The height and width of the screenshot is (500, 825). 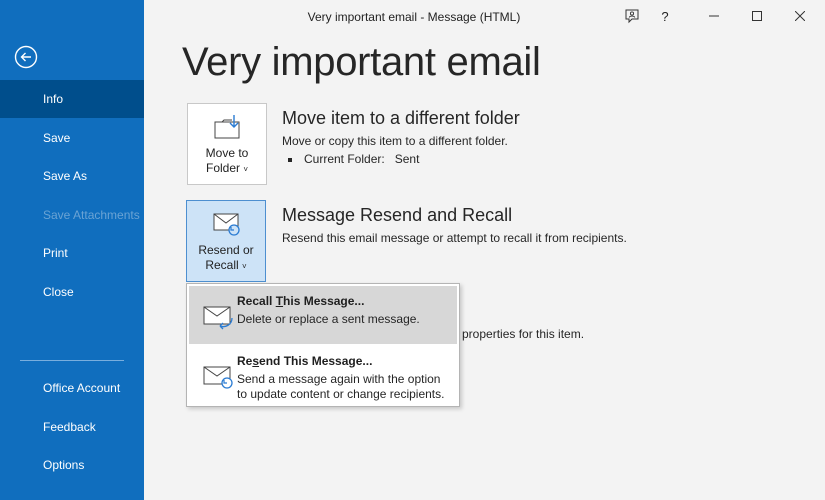 What do you see at coordinates (72, 138) in the screenshot?
I see `sidebar-item-save: Save` at bounding box center [72, 138].